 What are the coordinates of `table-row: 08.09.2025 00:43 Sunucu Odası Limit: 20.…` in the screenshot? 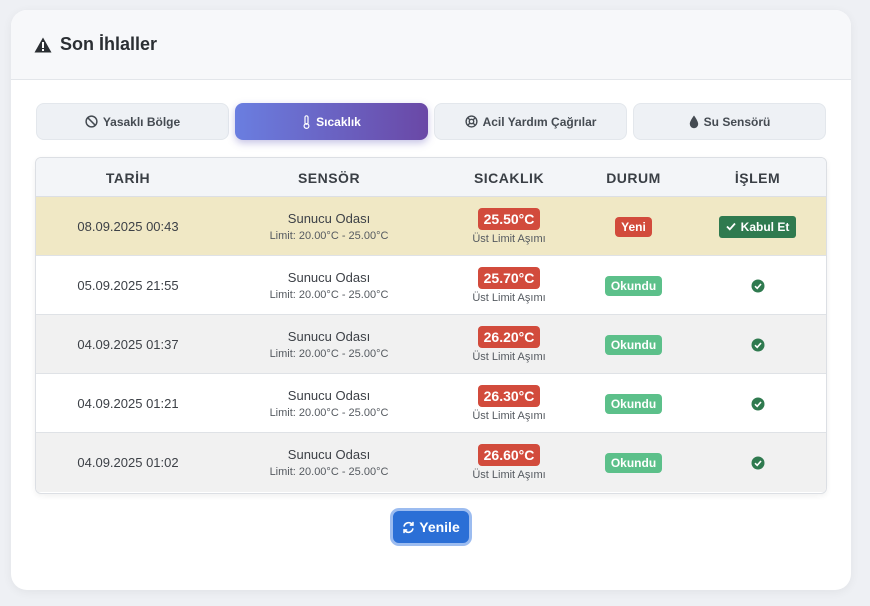 It's located at (431, 226).